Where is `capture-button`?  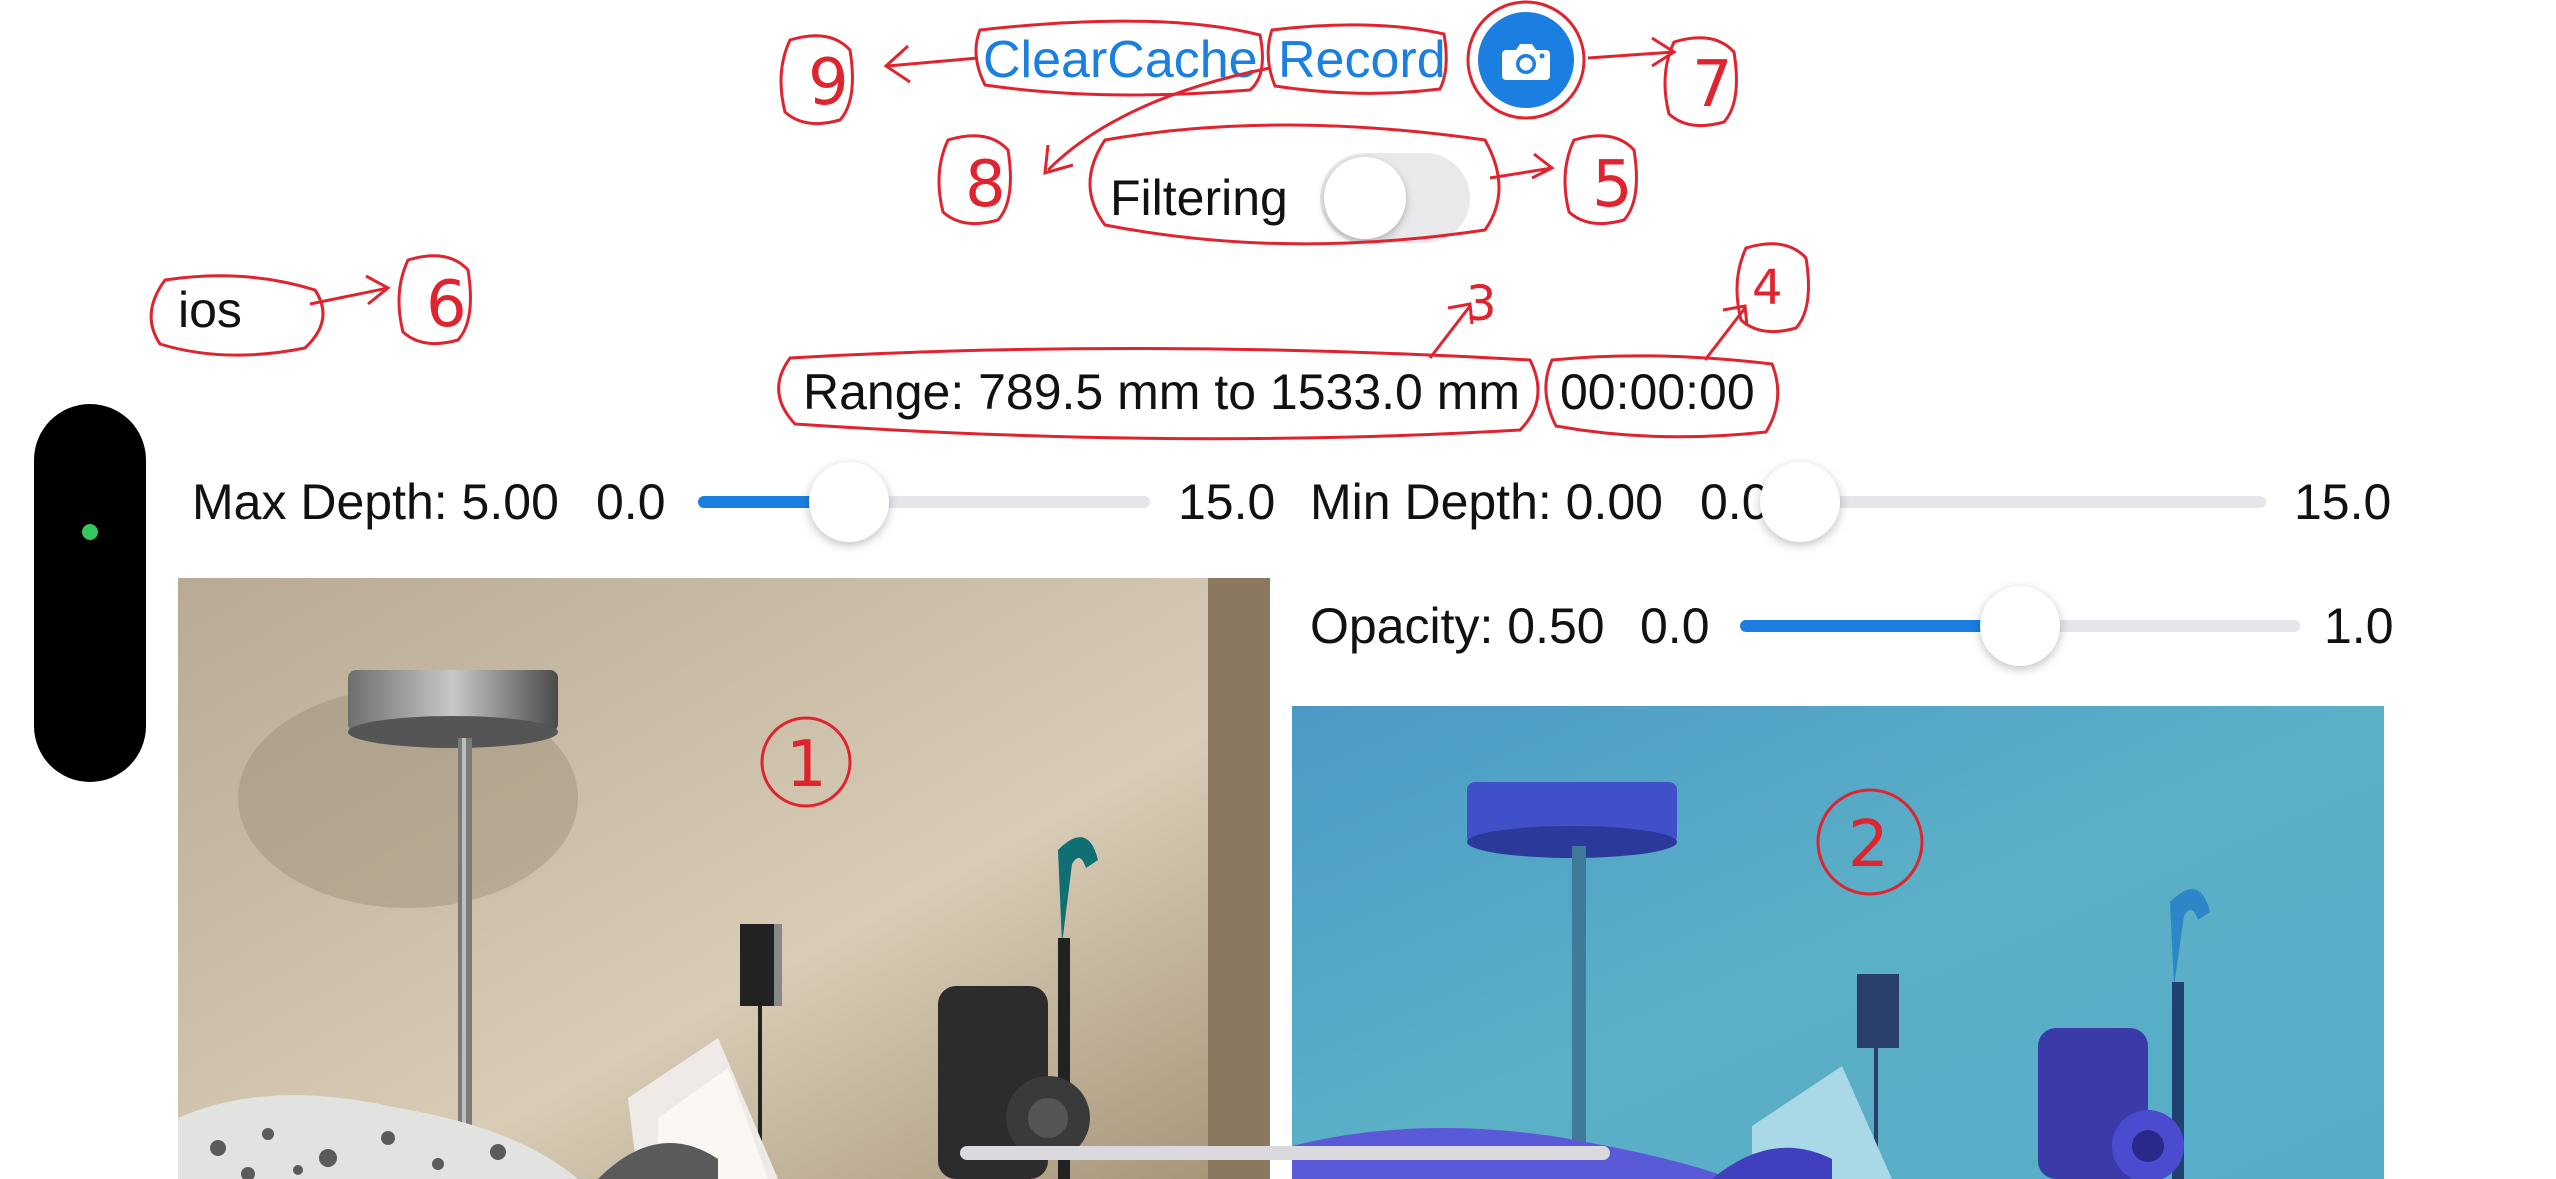
capture-button is located at coordinates (1526, 60).